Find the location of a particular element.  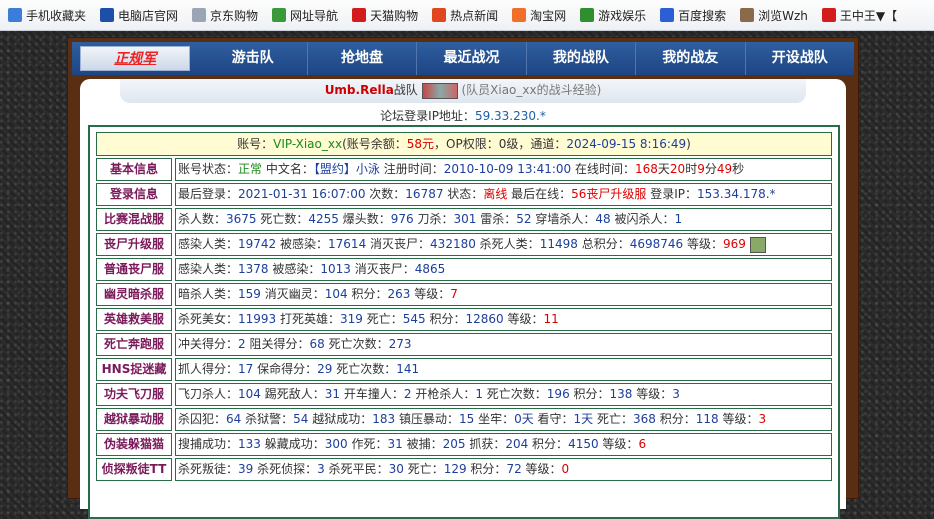

ip-value: 59.33.230.* is located at coordinates (510, 116).